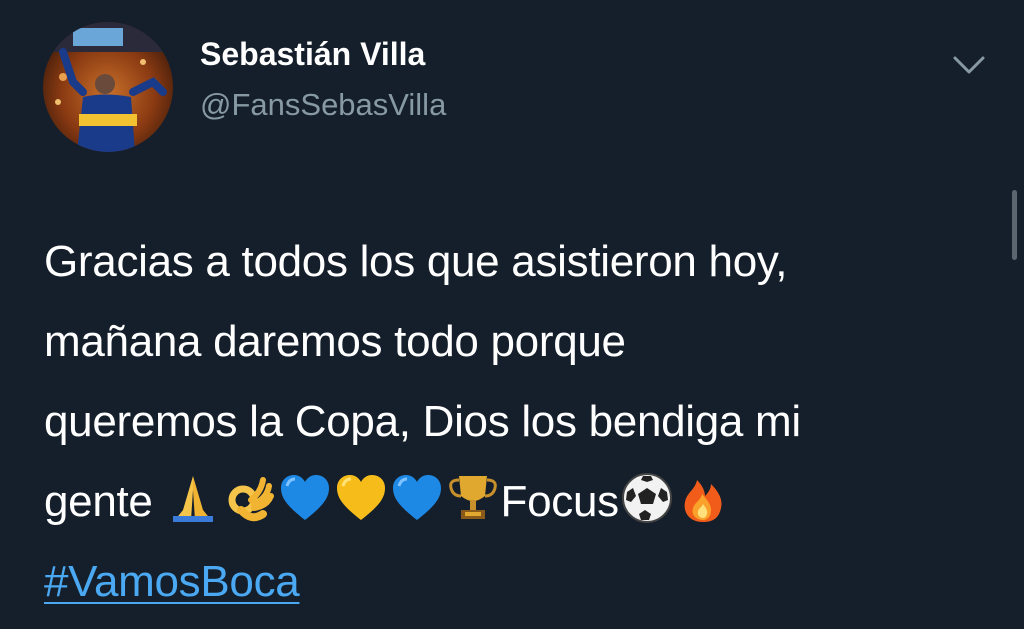 The height and width of the screenshot is (629, 1024). I want to click on tweet-text-fragment: Focus, so click(560, 501).